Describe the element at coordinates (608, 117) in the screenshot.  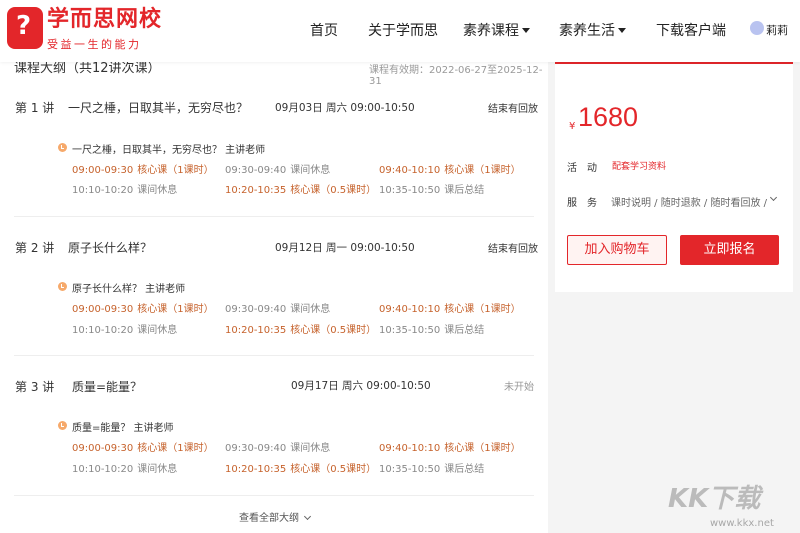
I see `course-price: 1680` at that location.